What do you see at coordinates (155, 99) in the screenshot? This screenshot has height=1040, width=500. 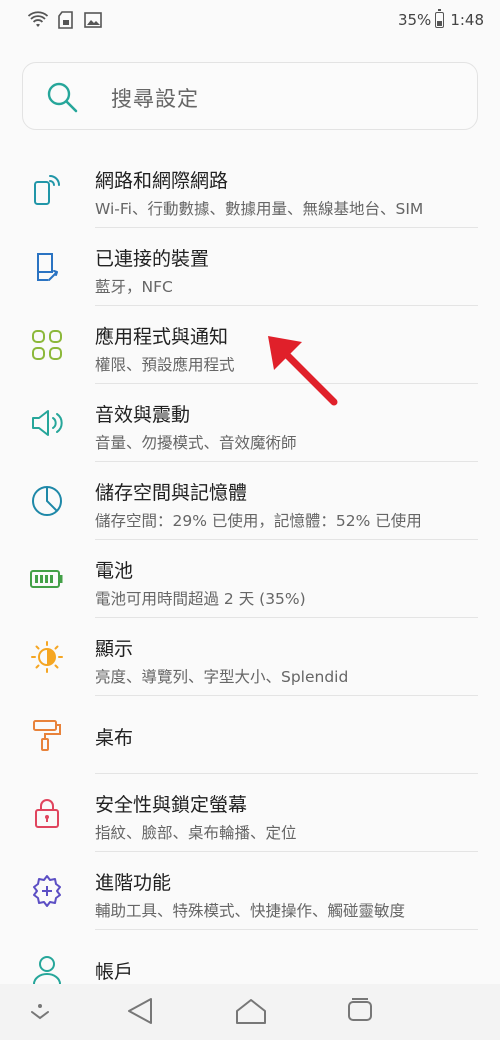 I see `search-placeholder: 搜尋設定` at bounding box center [155, 99].